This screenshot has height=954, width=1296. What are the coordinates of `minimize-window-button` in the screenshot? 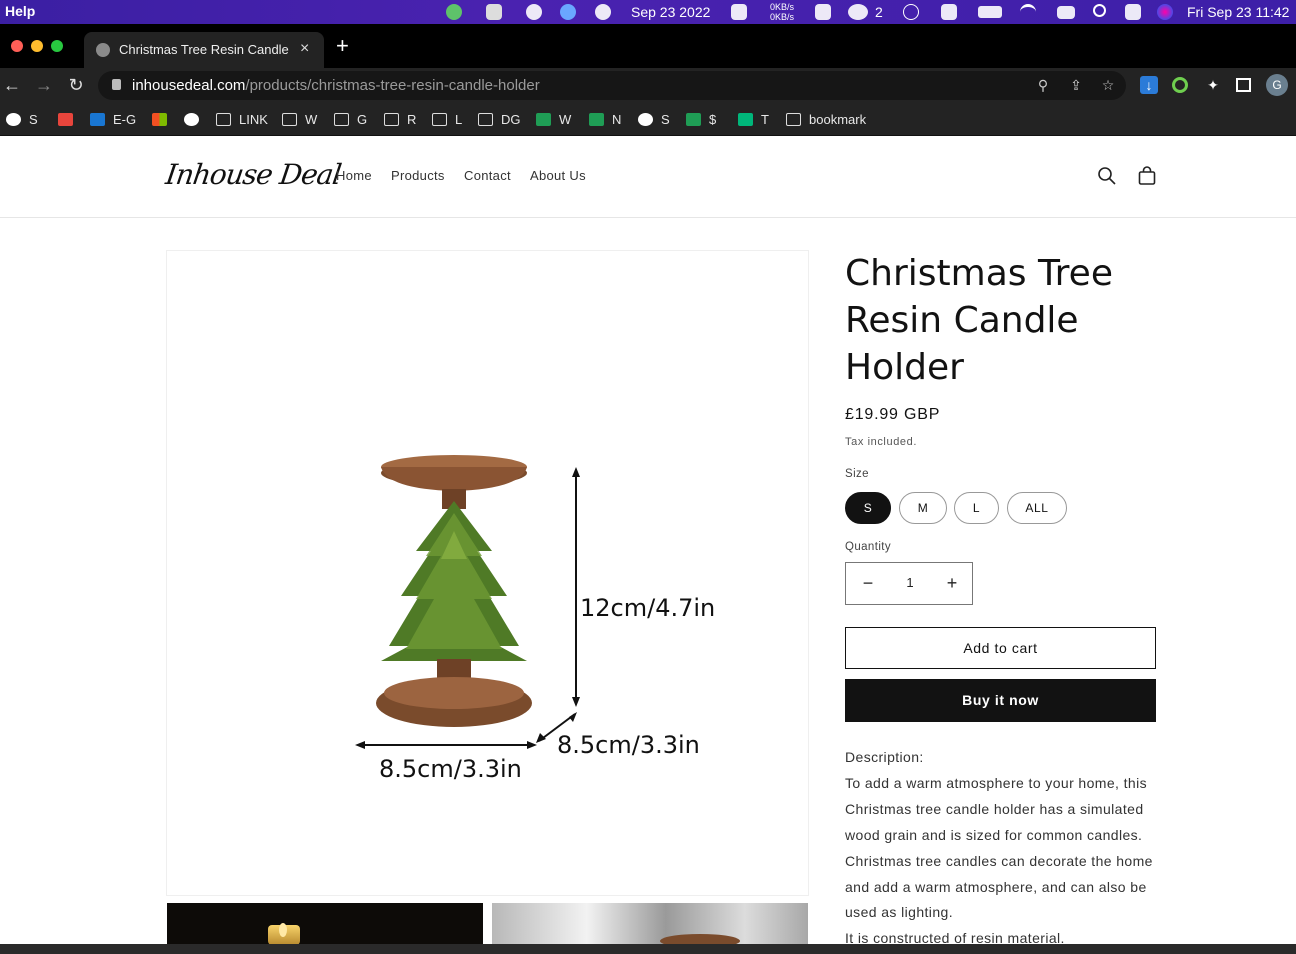 It's located at (37, 46).